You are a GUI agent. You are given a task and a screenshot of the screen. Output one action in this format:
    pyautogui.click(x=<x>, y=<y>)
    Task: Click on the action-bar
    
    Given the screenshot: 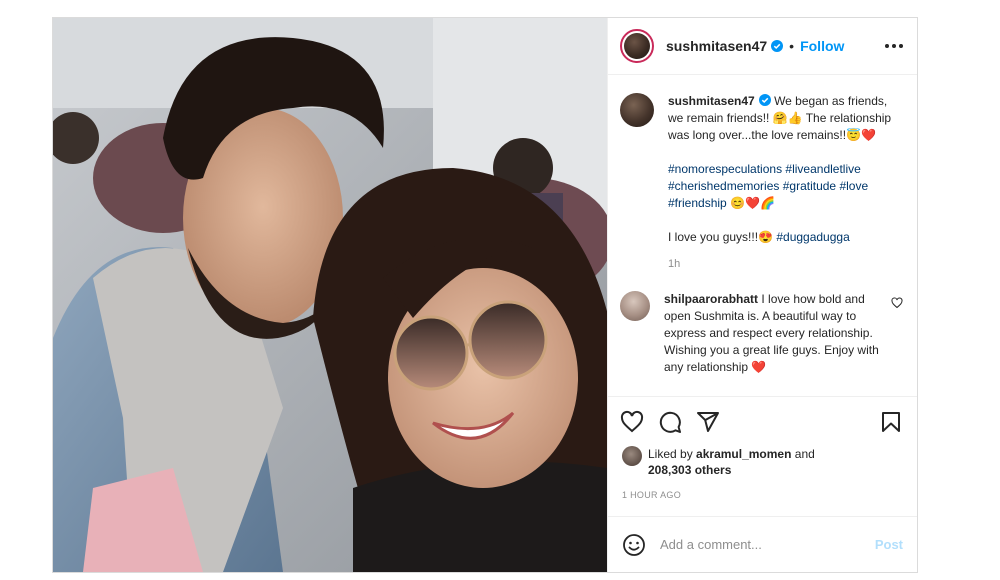 What is the action you would take?
    pyautogui.click(x=762, y=421)
    